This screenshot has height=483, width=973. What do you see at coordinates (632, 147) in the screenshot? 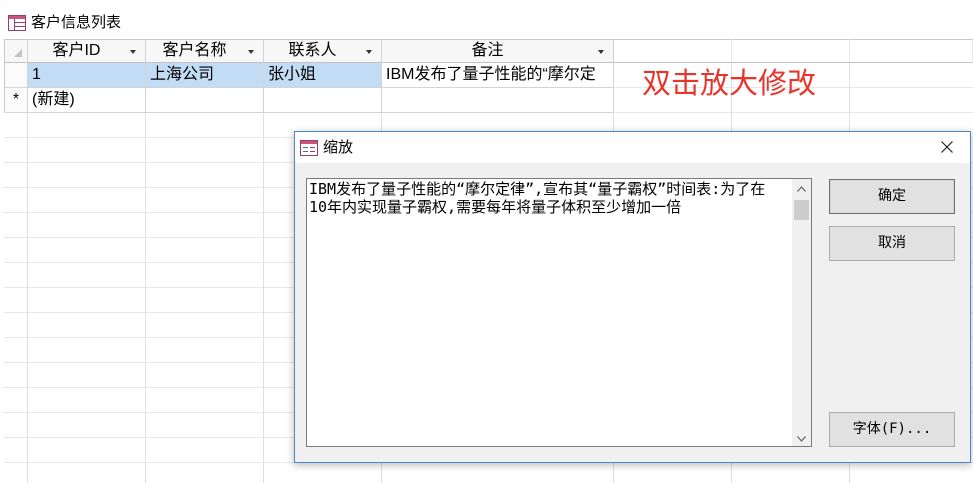
I see `dialog-title-bar: 缩放` at bounding box center [632, 147].